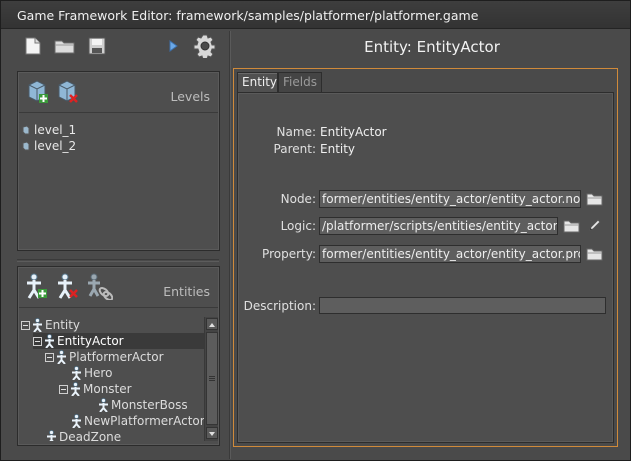 The width and height of the screenshot is (631, 461). Describe the element at coordinates (190, 96) in the screenshot. I see `levels-panel-title: Levels` at that location.